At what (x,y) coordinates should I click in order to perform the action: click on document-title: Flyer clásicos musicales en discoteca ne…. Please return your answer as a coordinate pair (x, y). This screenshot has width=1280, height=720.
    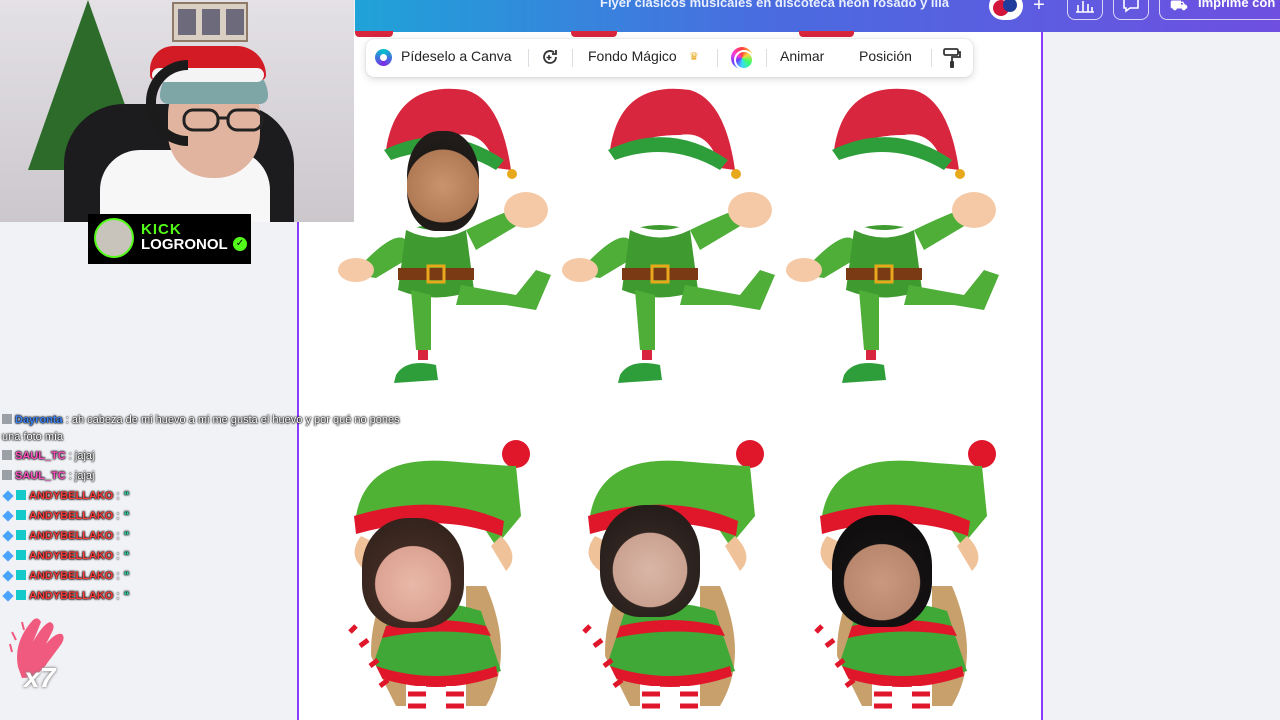
    Looking at the image, I should click on (774, 5).